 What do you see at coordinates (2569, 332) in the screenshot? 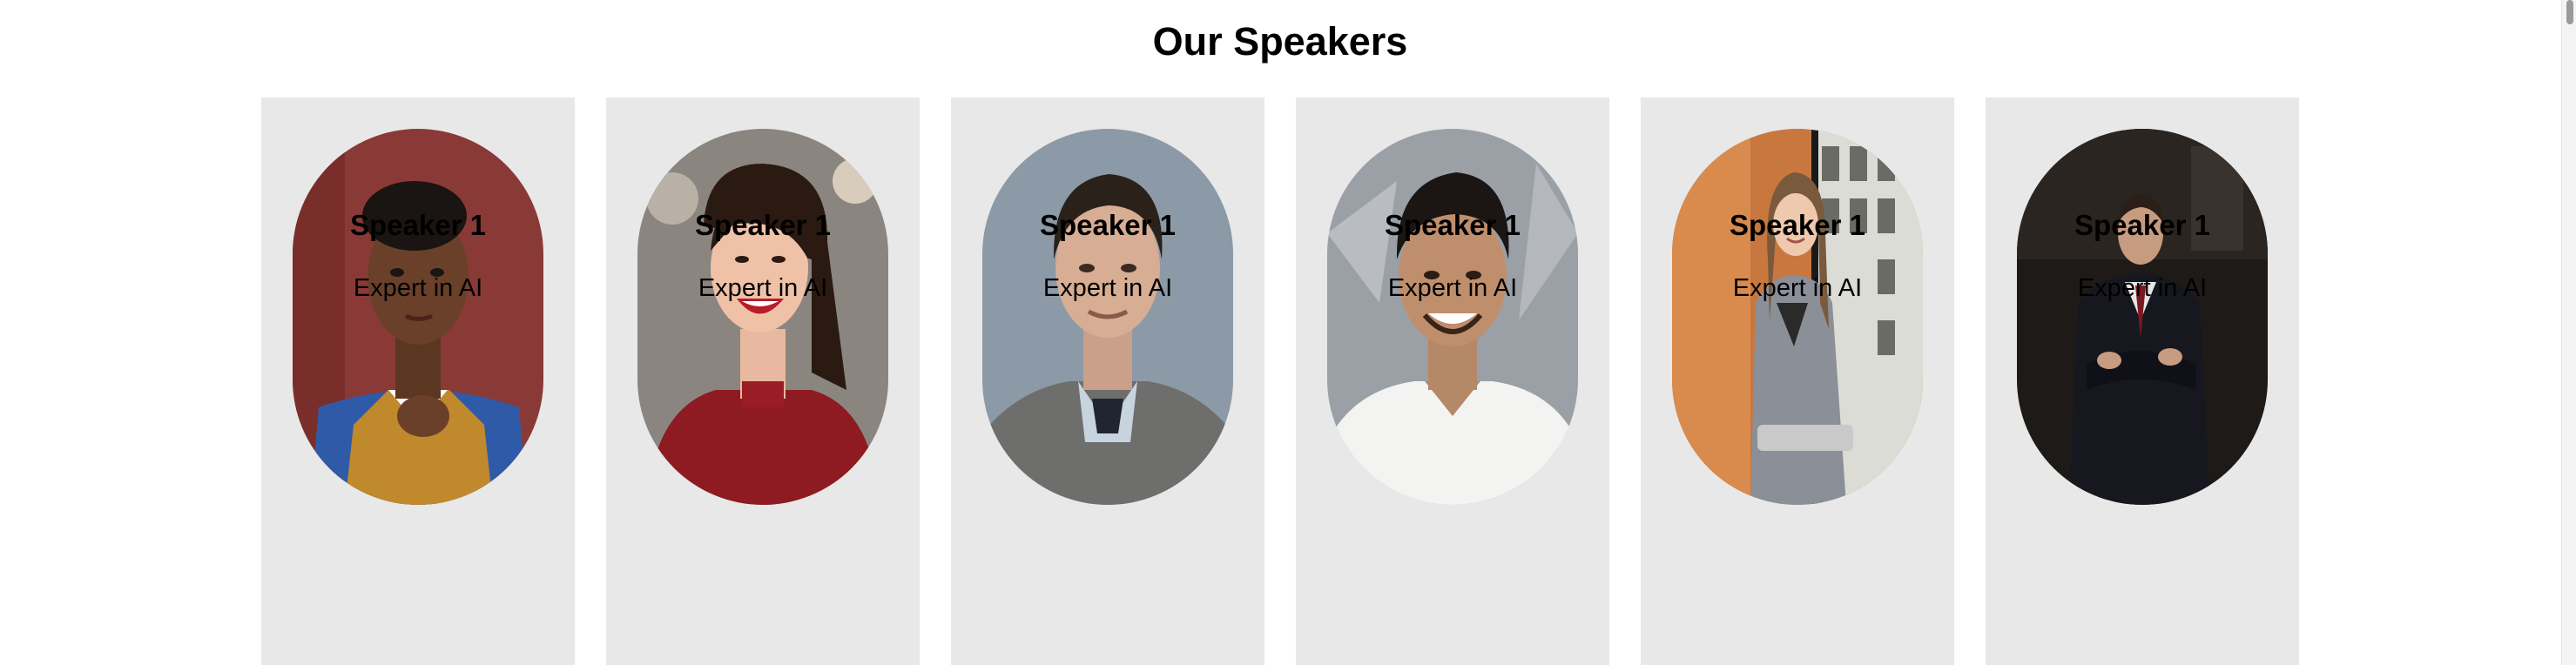
I see `vertical-scrollbar` at bounding box center [2569, 332].